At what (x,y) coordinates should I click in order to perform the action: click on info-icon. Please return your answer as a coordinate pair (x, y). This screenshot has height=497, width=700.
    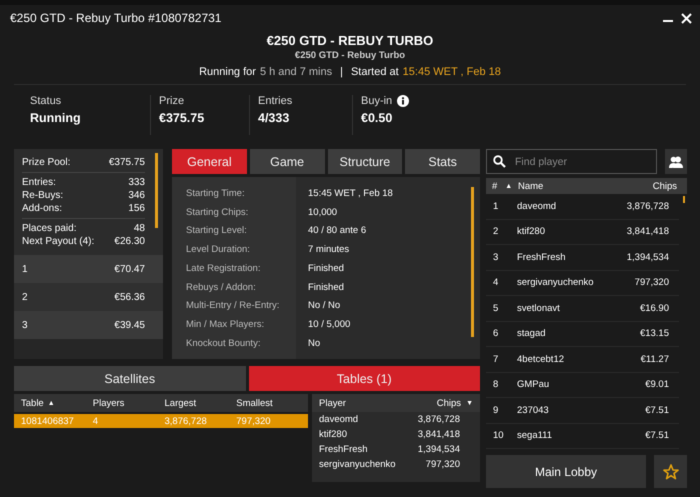
    Looking at the image, I should click on (403, 101).